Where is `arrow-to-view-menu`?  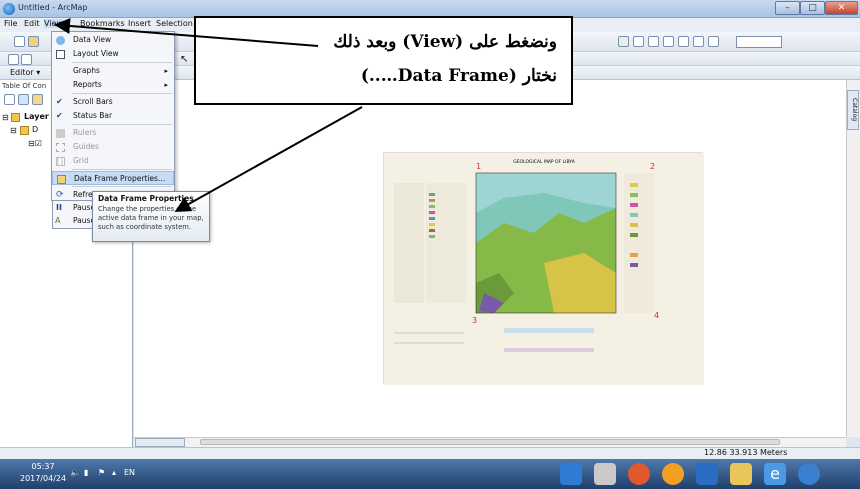 arrow-to-view-menu is located at coordinates (186, 32).